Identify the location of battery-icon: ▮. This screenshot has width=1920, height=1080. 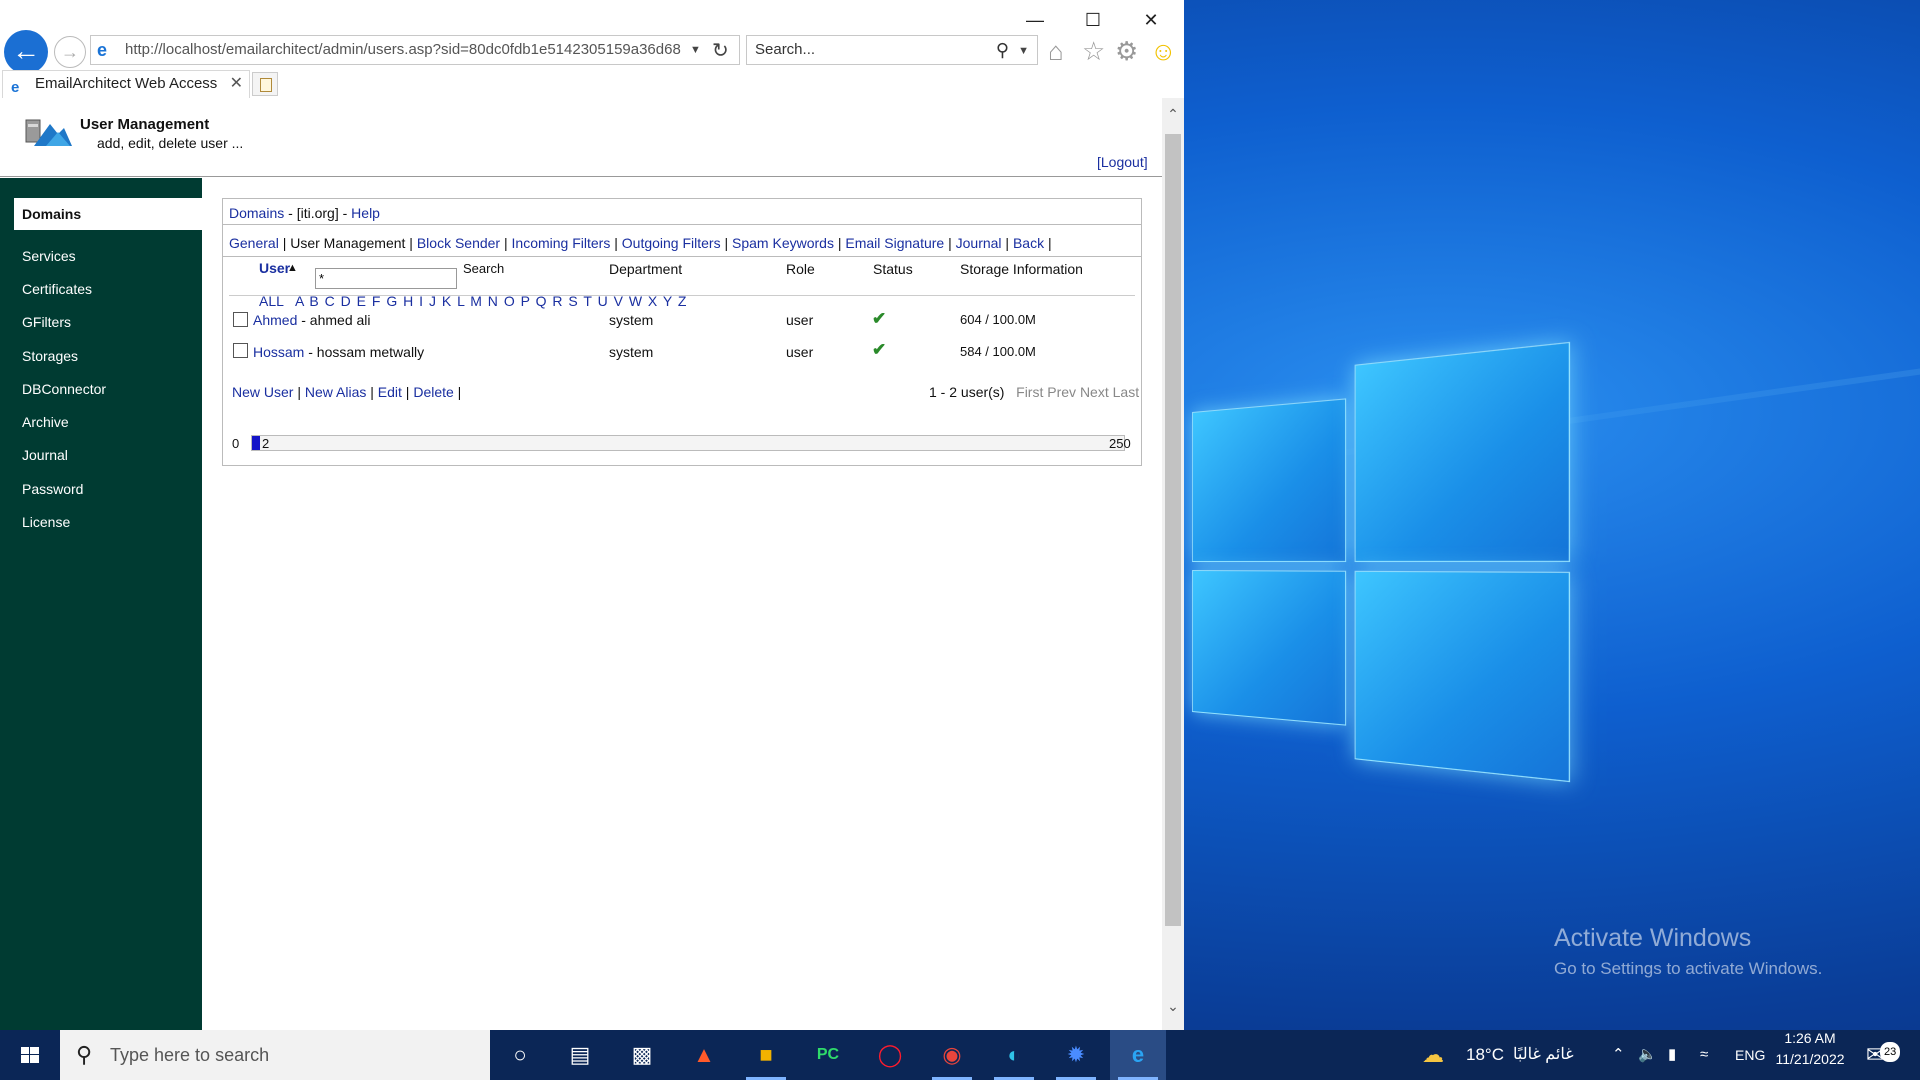
(1672, 1055).